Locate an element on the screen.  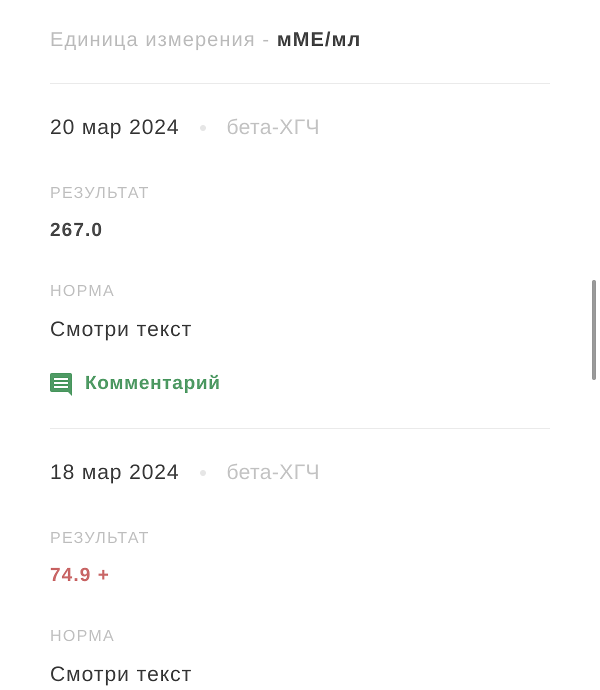
result-date: 20 мар 2024 is located at coordinates (115, 128).